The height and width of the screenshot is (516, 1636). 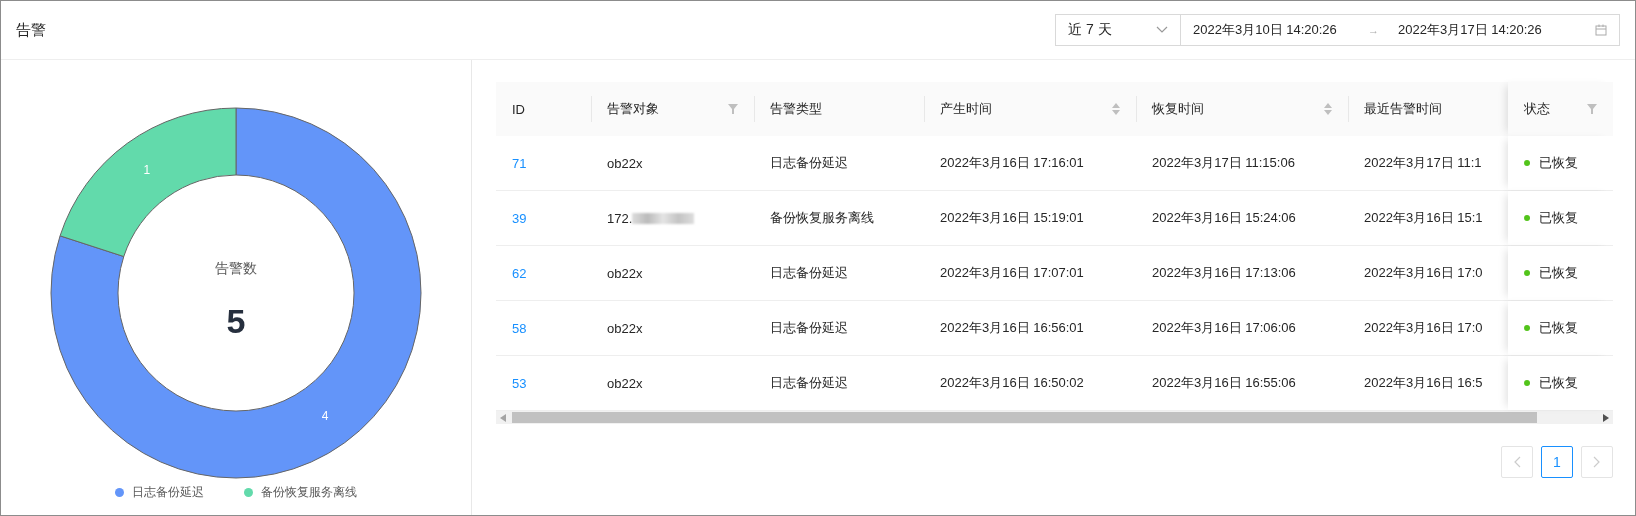 What do you see at coordinates (236, 321) in the screenshot?
I see `center-value: 5` at bounding box center [236, 321].